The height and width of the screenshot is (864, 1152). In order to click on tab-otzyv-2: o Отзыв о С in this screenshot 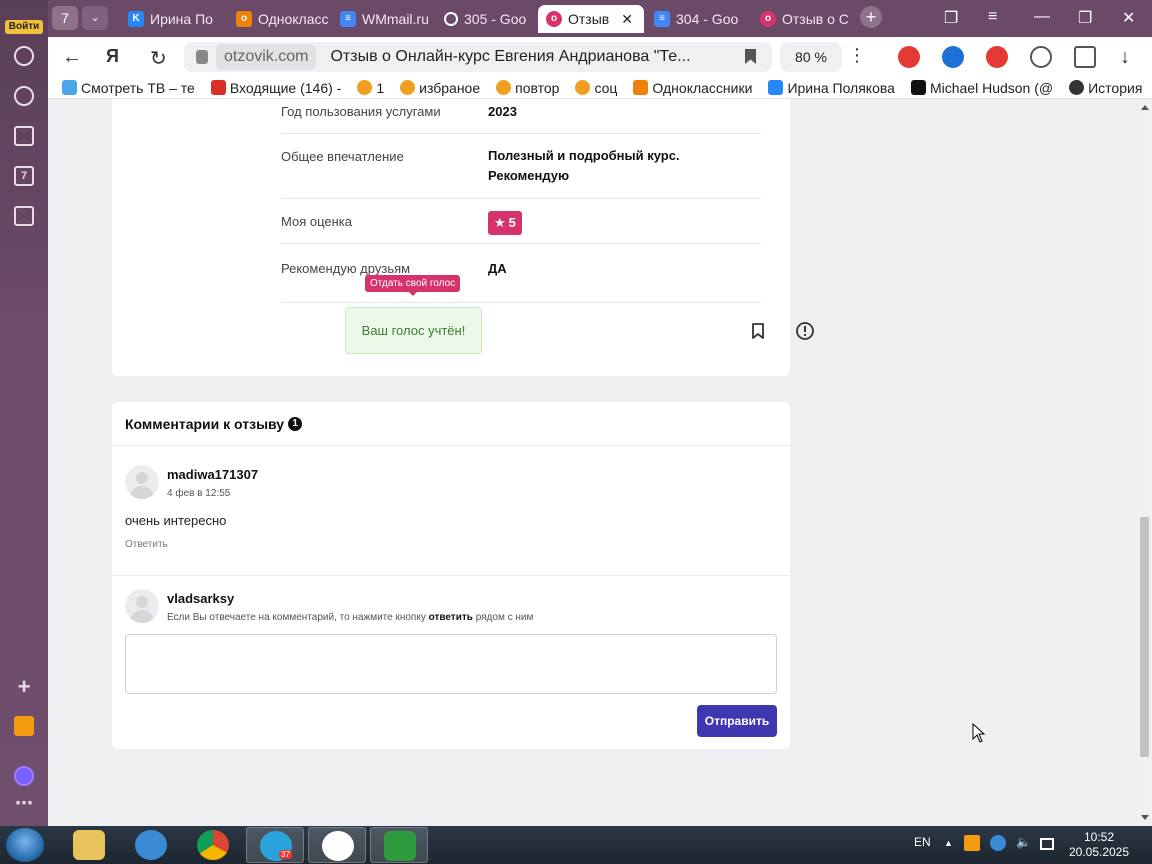, I will do `click(804, 19)`.